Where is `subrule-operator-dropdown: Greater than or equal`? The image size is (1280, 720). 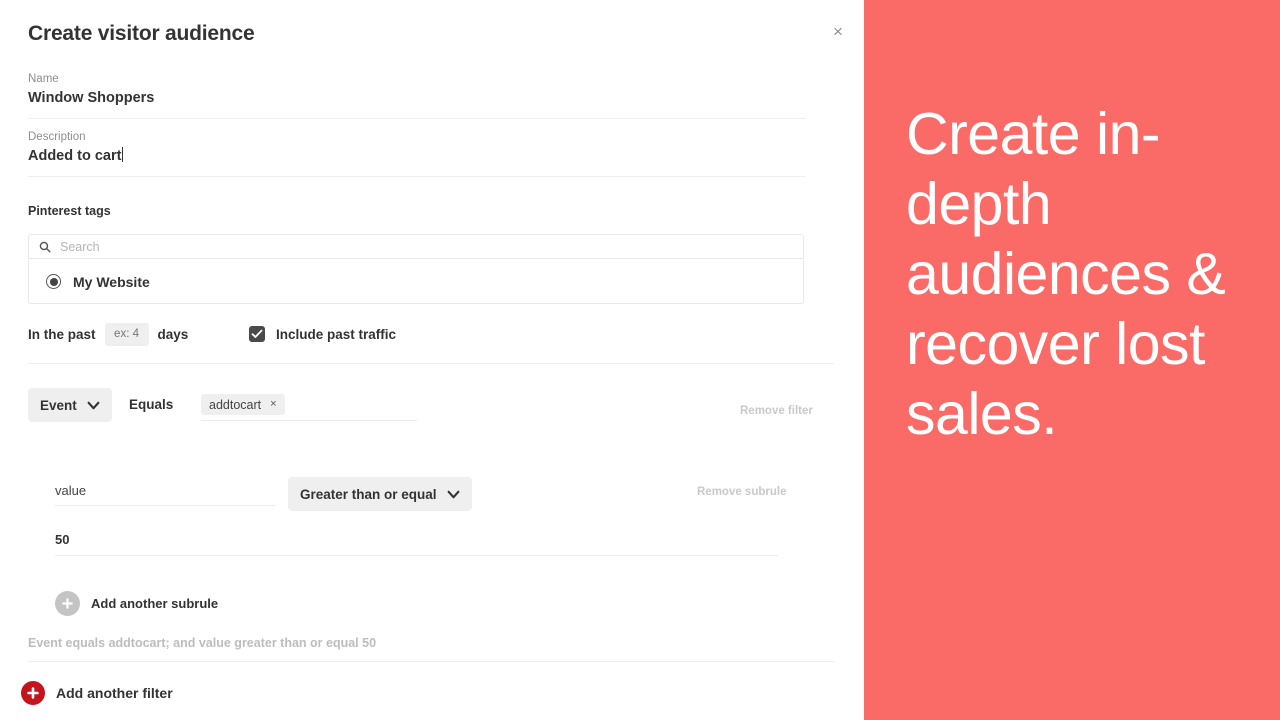
subrule-operator-dropdown: Greater than or equal is located at coordinates (380, 494).